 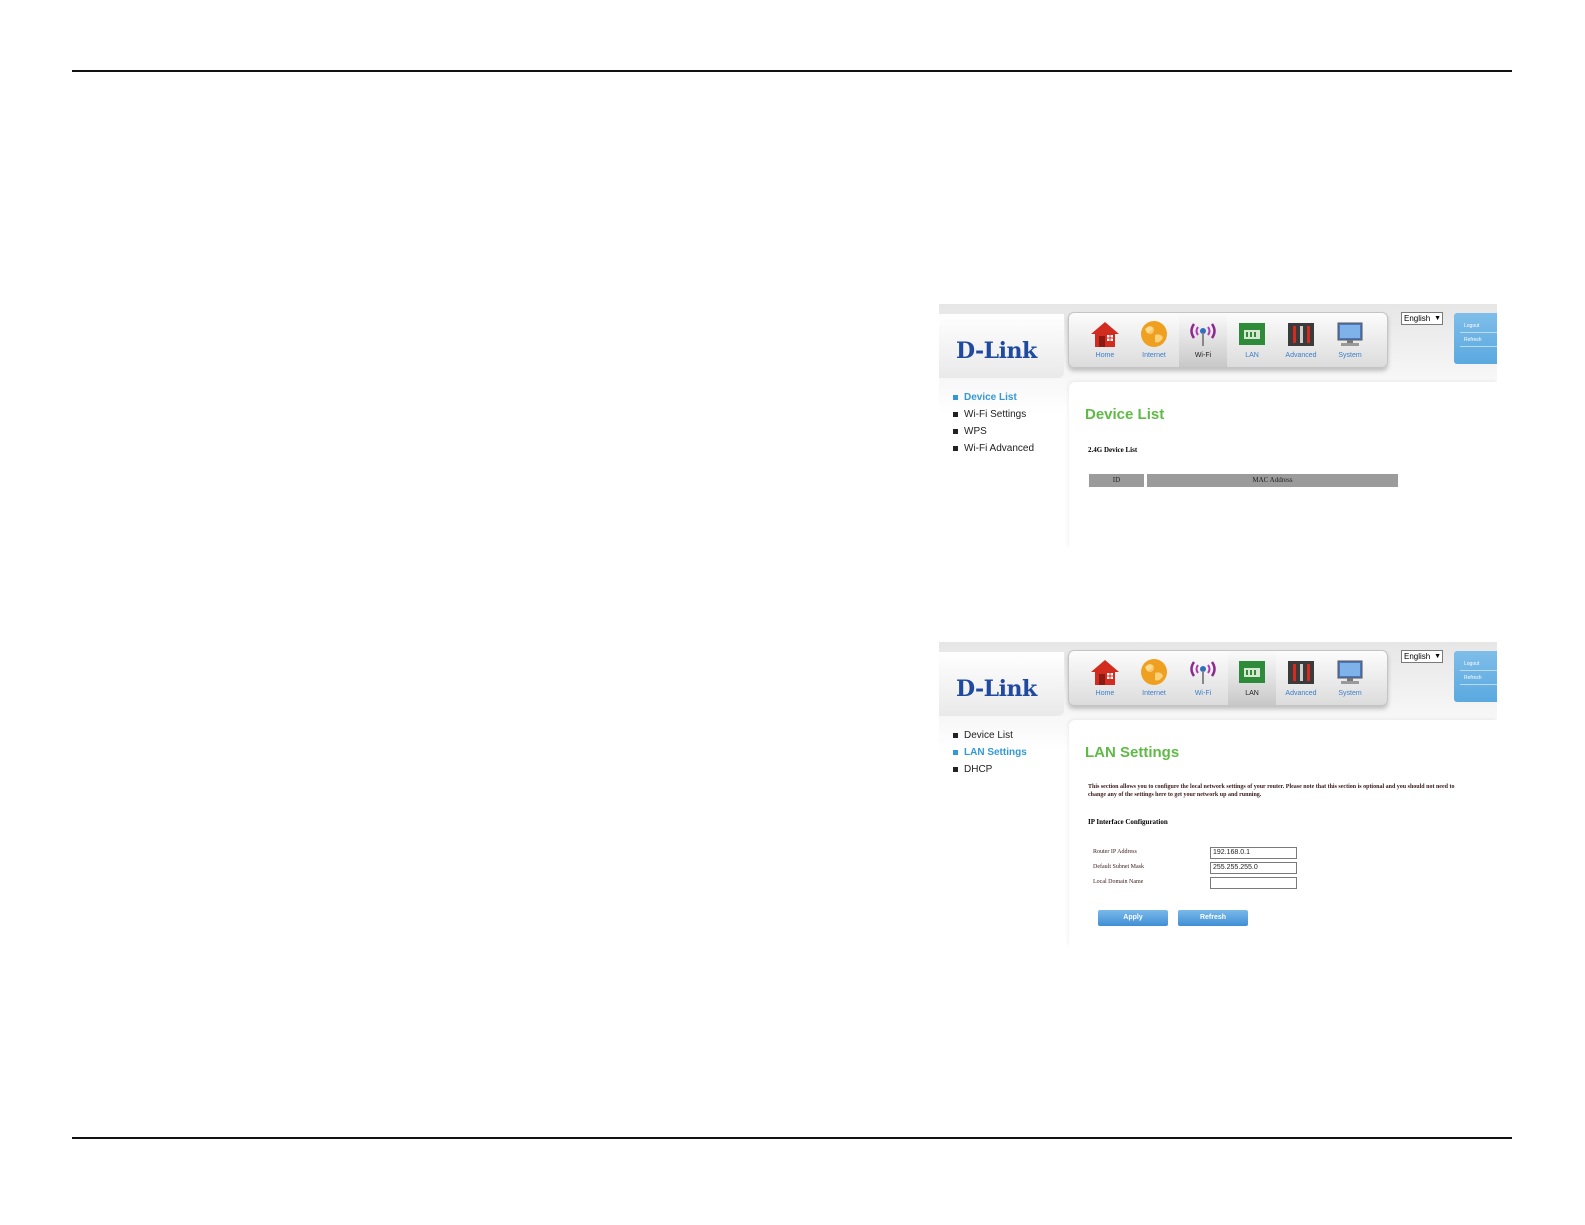 What do you see at coordinates (1116, 480) in the screenshot?
I see `column-header-id: ID` at bounding box center [1116, 480].